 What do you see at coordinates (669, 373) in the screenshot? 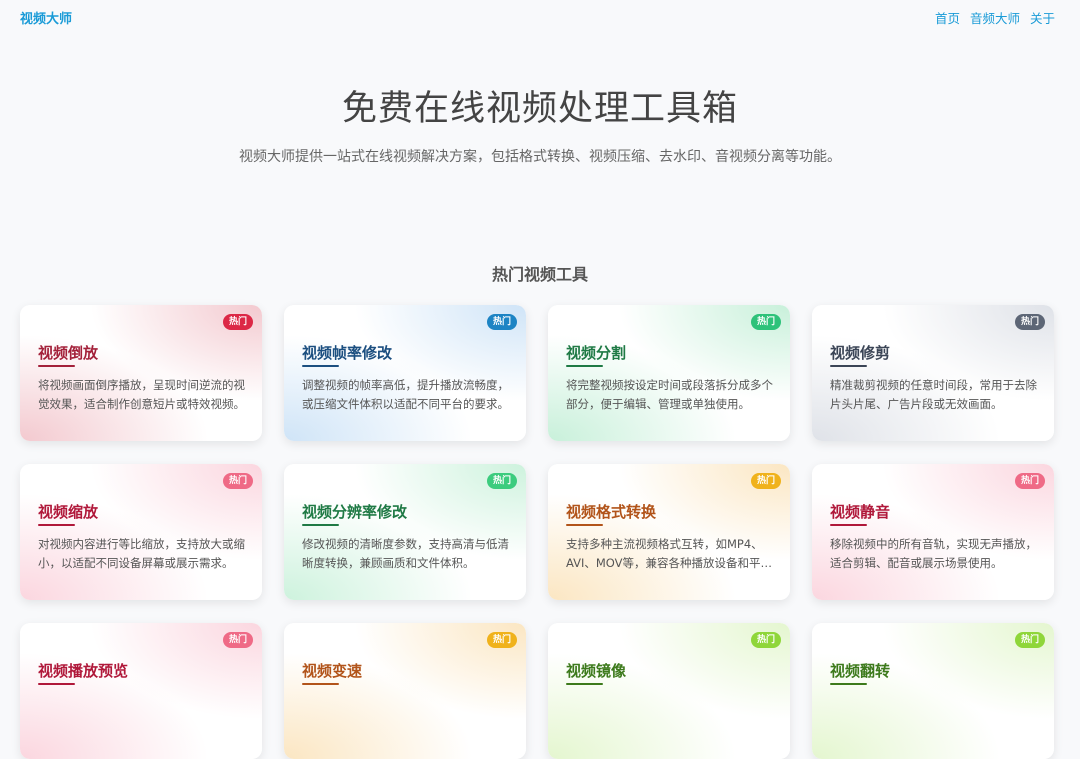
I see `tool-card: 热门视频分割将完整视频按设定时间或段落拆分成多个部分，便于编辑、管理或单独使用。` at bounding box center [669, 373].